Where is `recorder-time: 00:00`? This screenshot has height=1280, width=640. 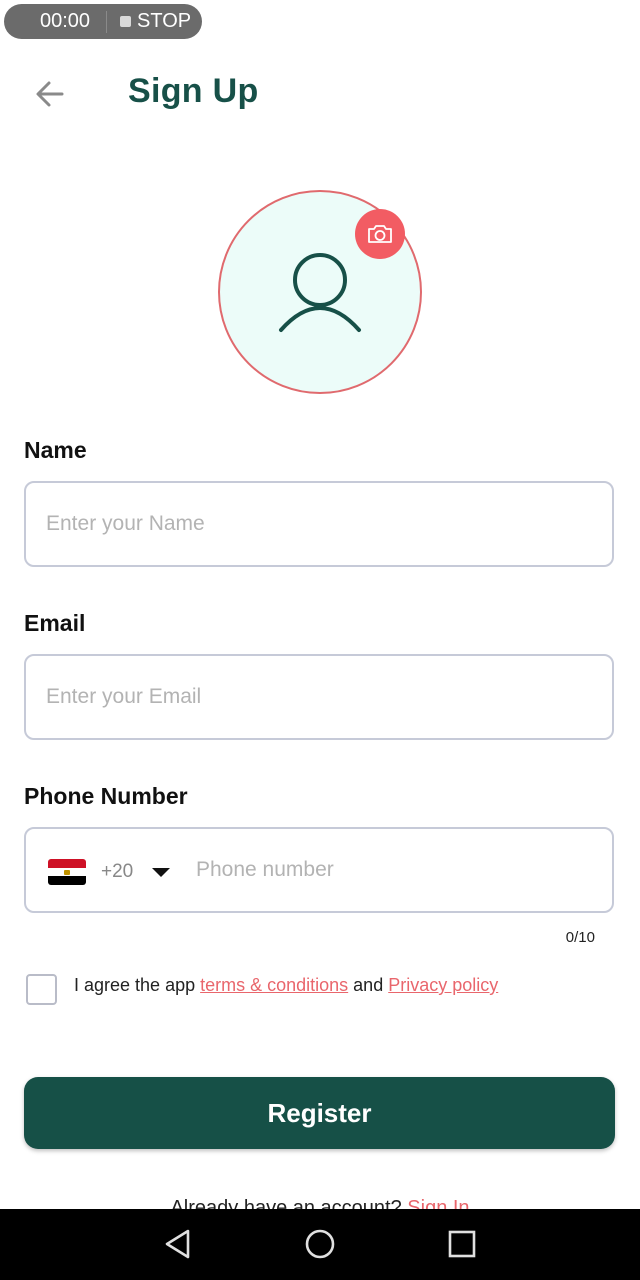 recorder-time: 00:00 is located at coordinates (65, 21).